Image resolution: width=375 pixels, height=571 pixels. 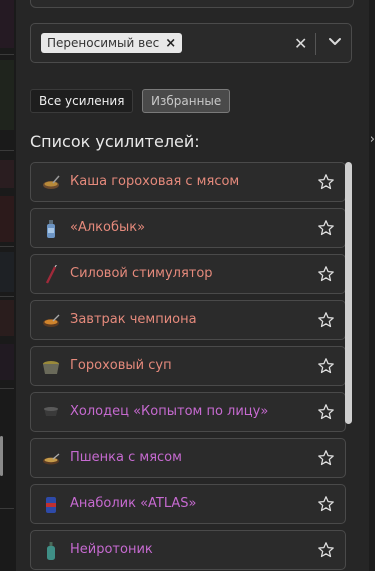 I want to click on booster-item: Анаболик «ATLAS», so click(x=188, y=504).